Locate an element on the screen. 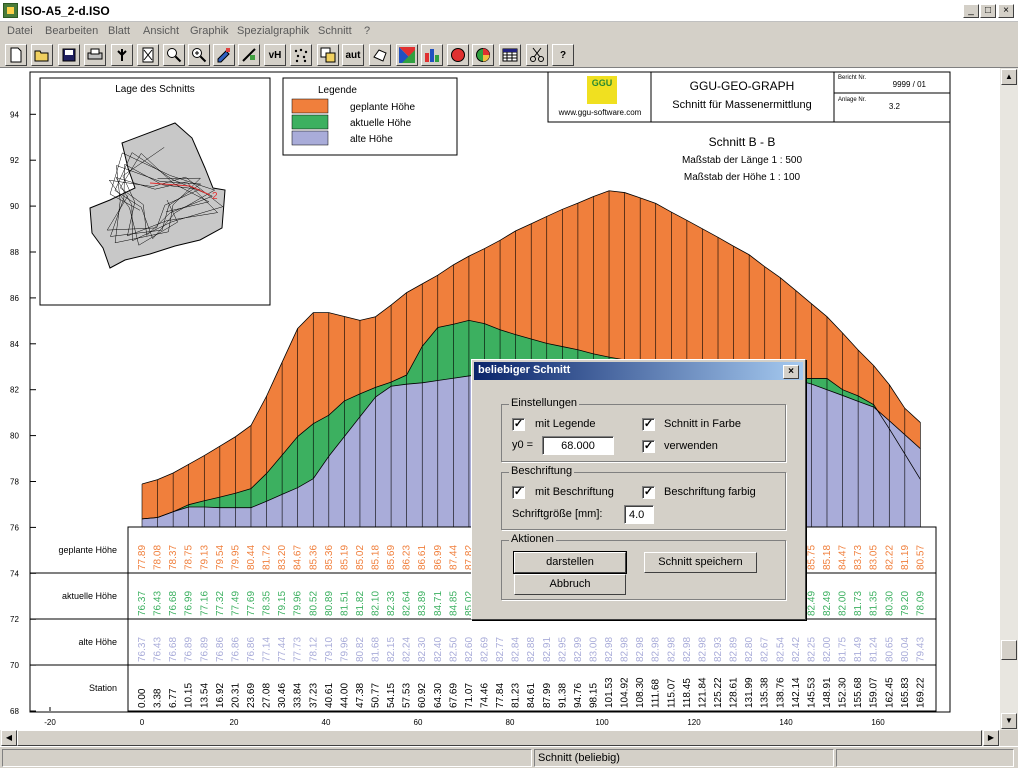  table-cell: 37.23 is located at coordinates (313, 695).